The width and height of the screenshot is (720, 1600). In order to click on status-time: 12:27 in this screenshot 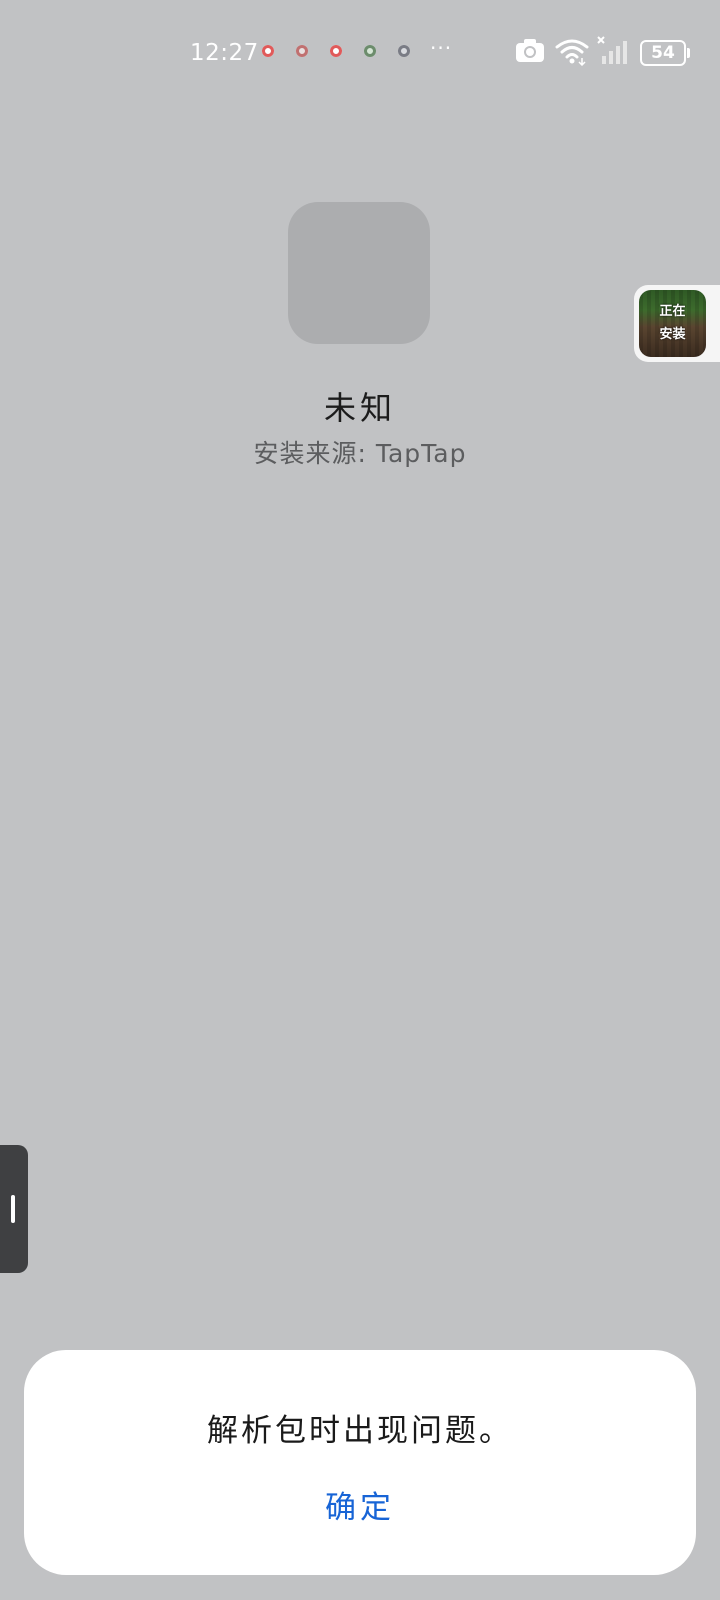, I will do `click(224, 53)`.